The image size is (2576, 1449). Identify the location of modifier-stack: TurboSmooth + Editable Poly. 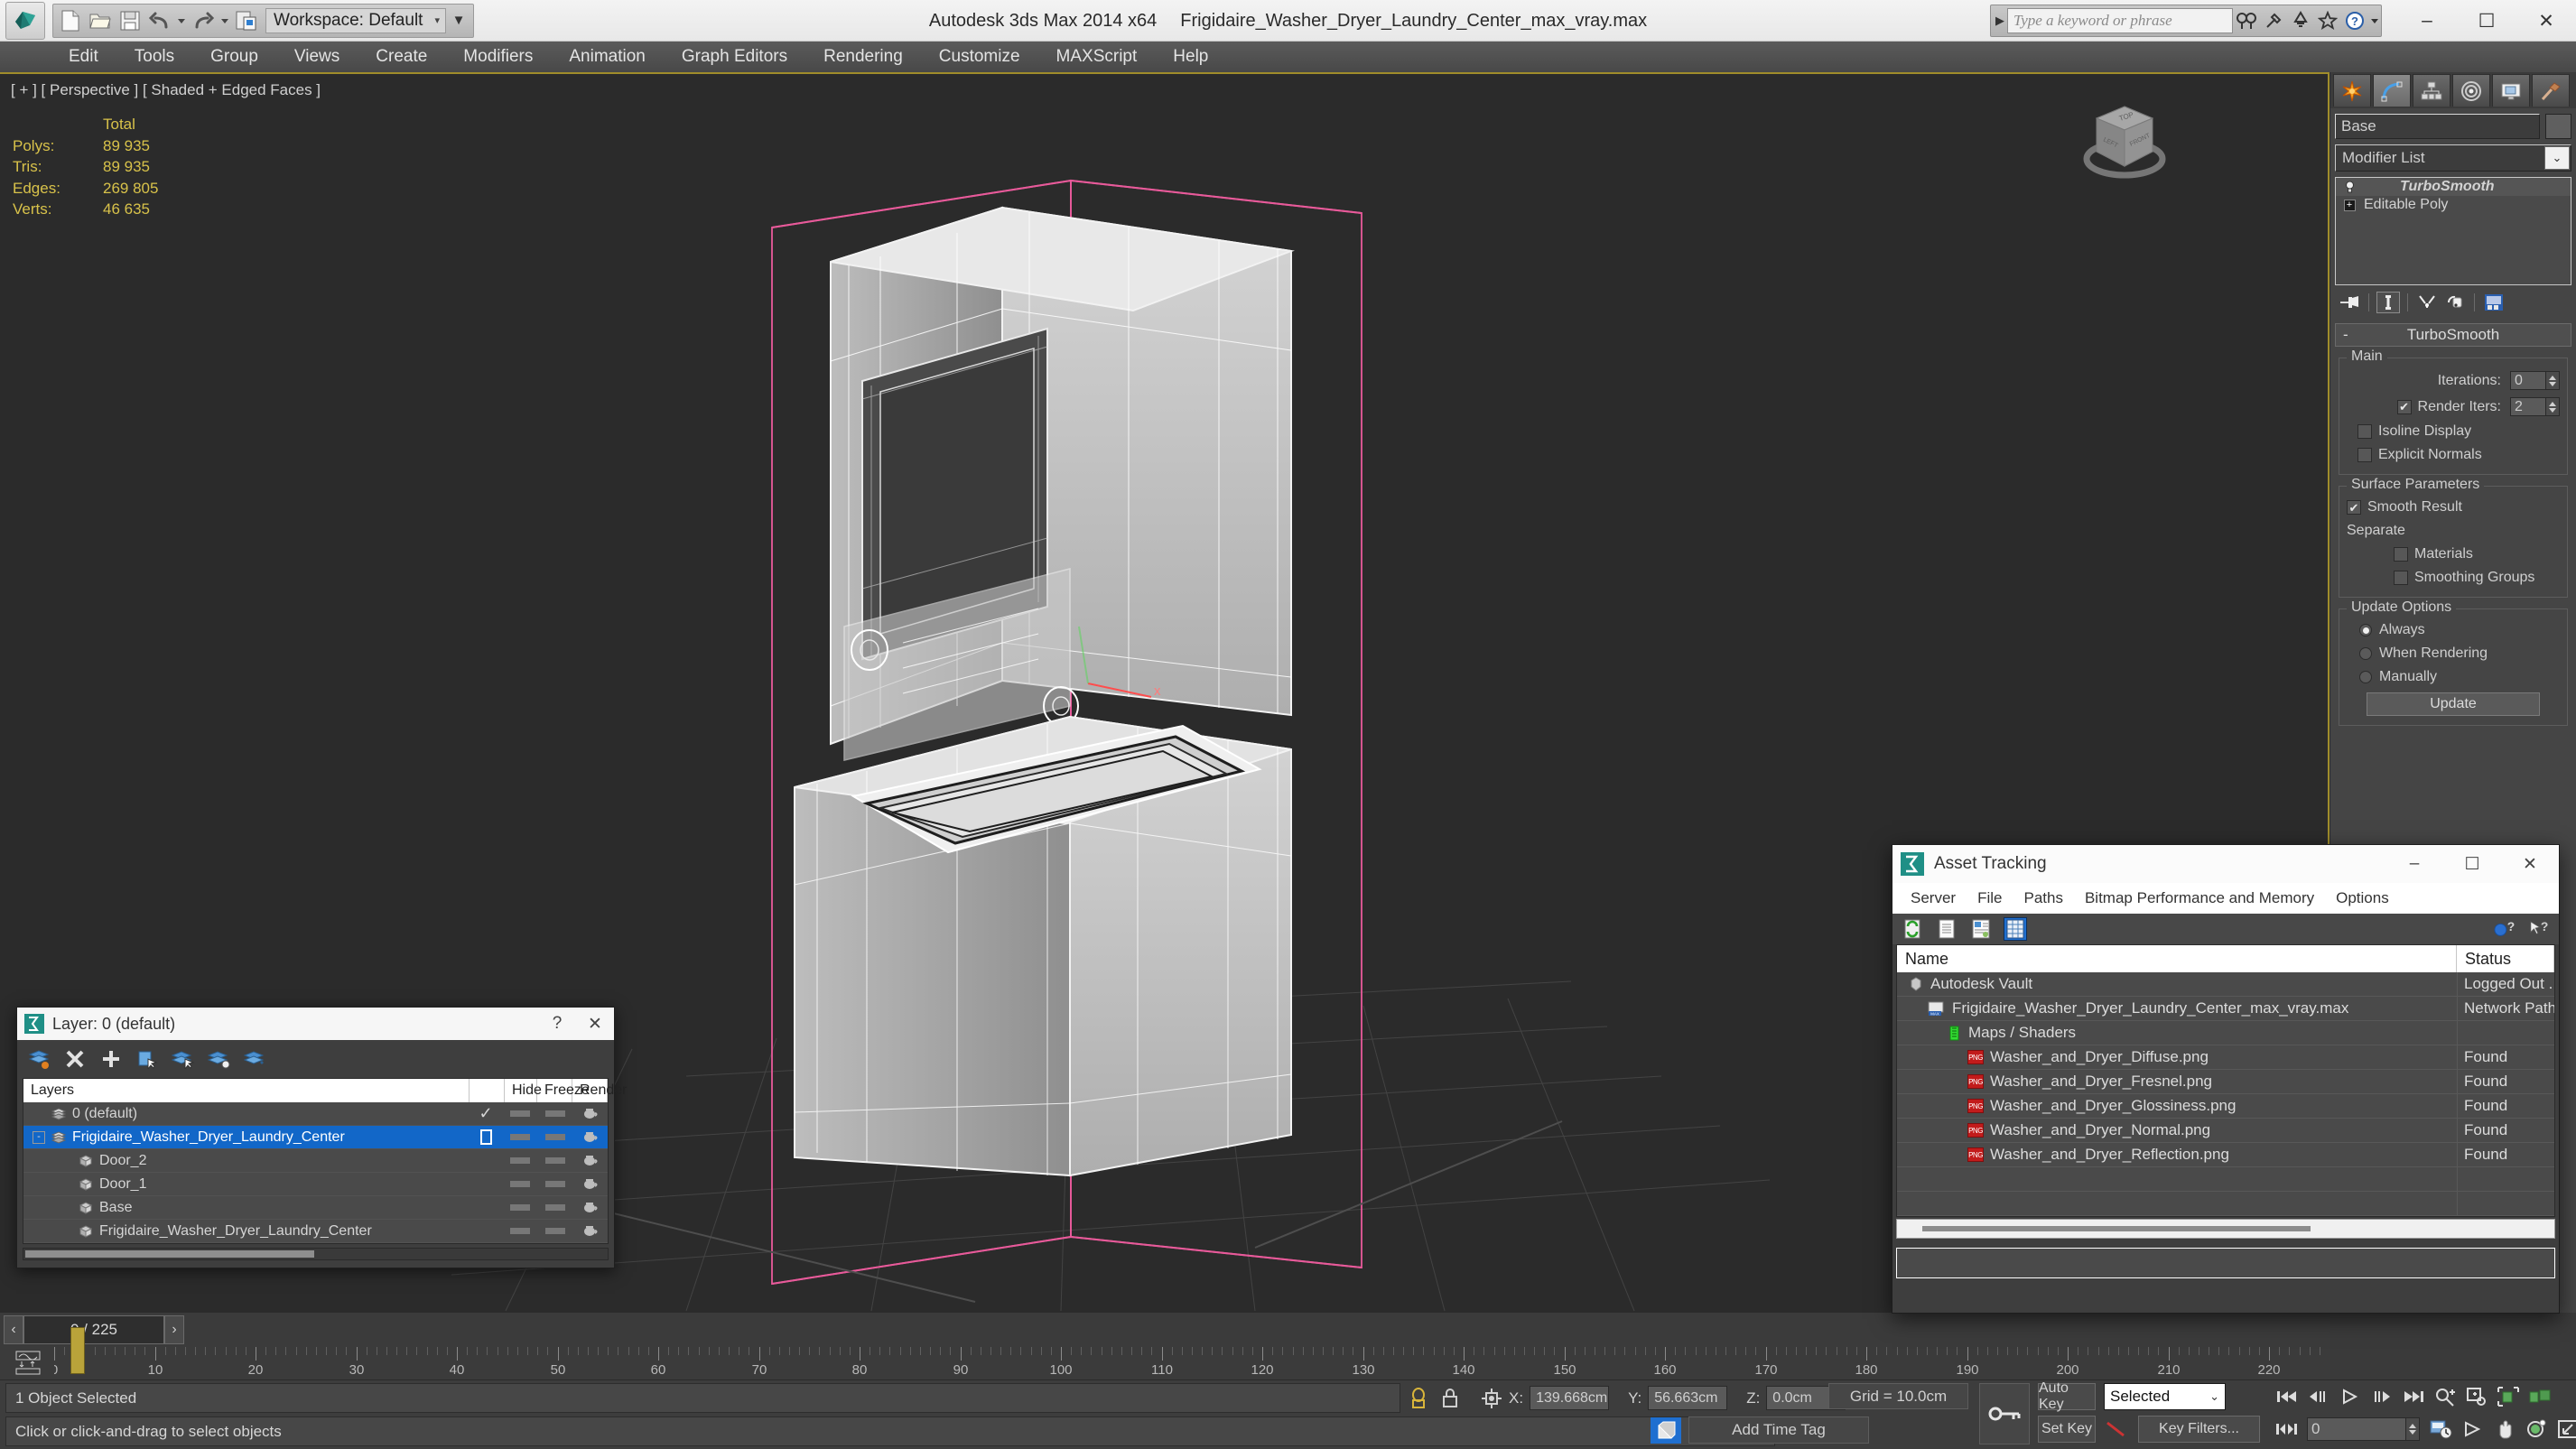
(2453, 231).